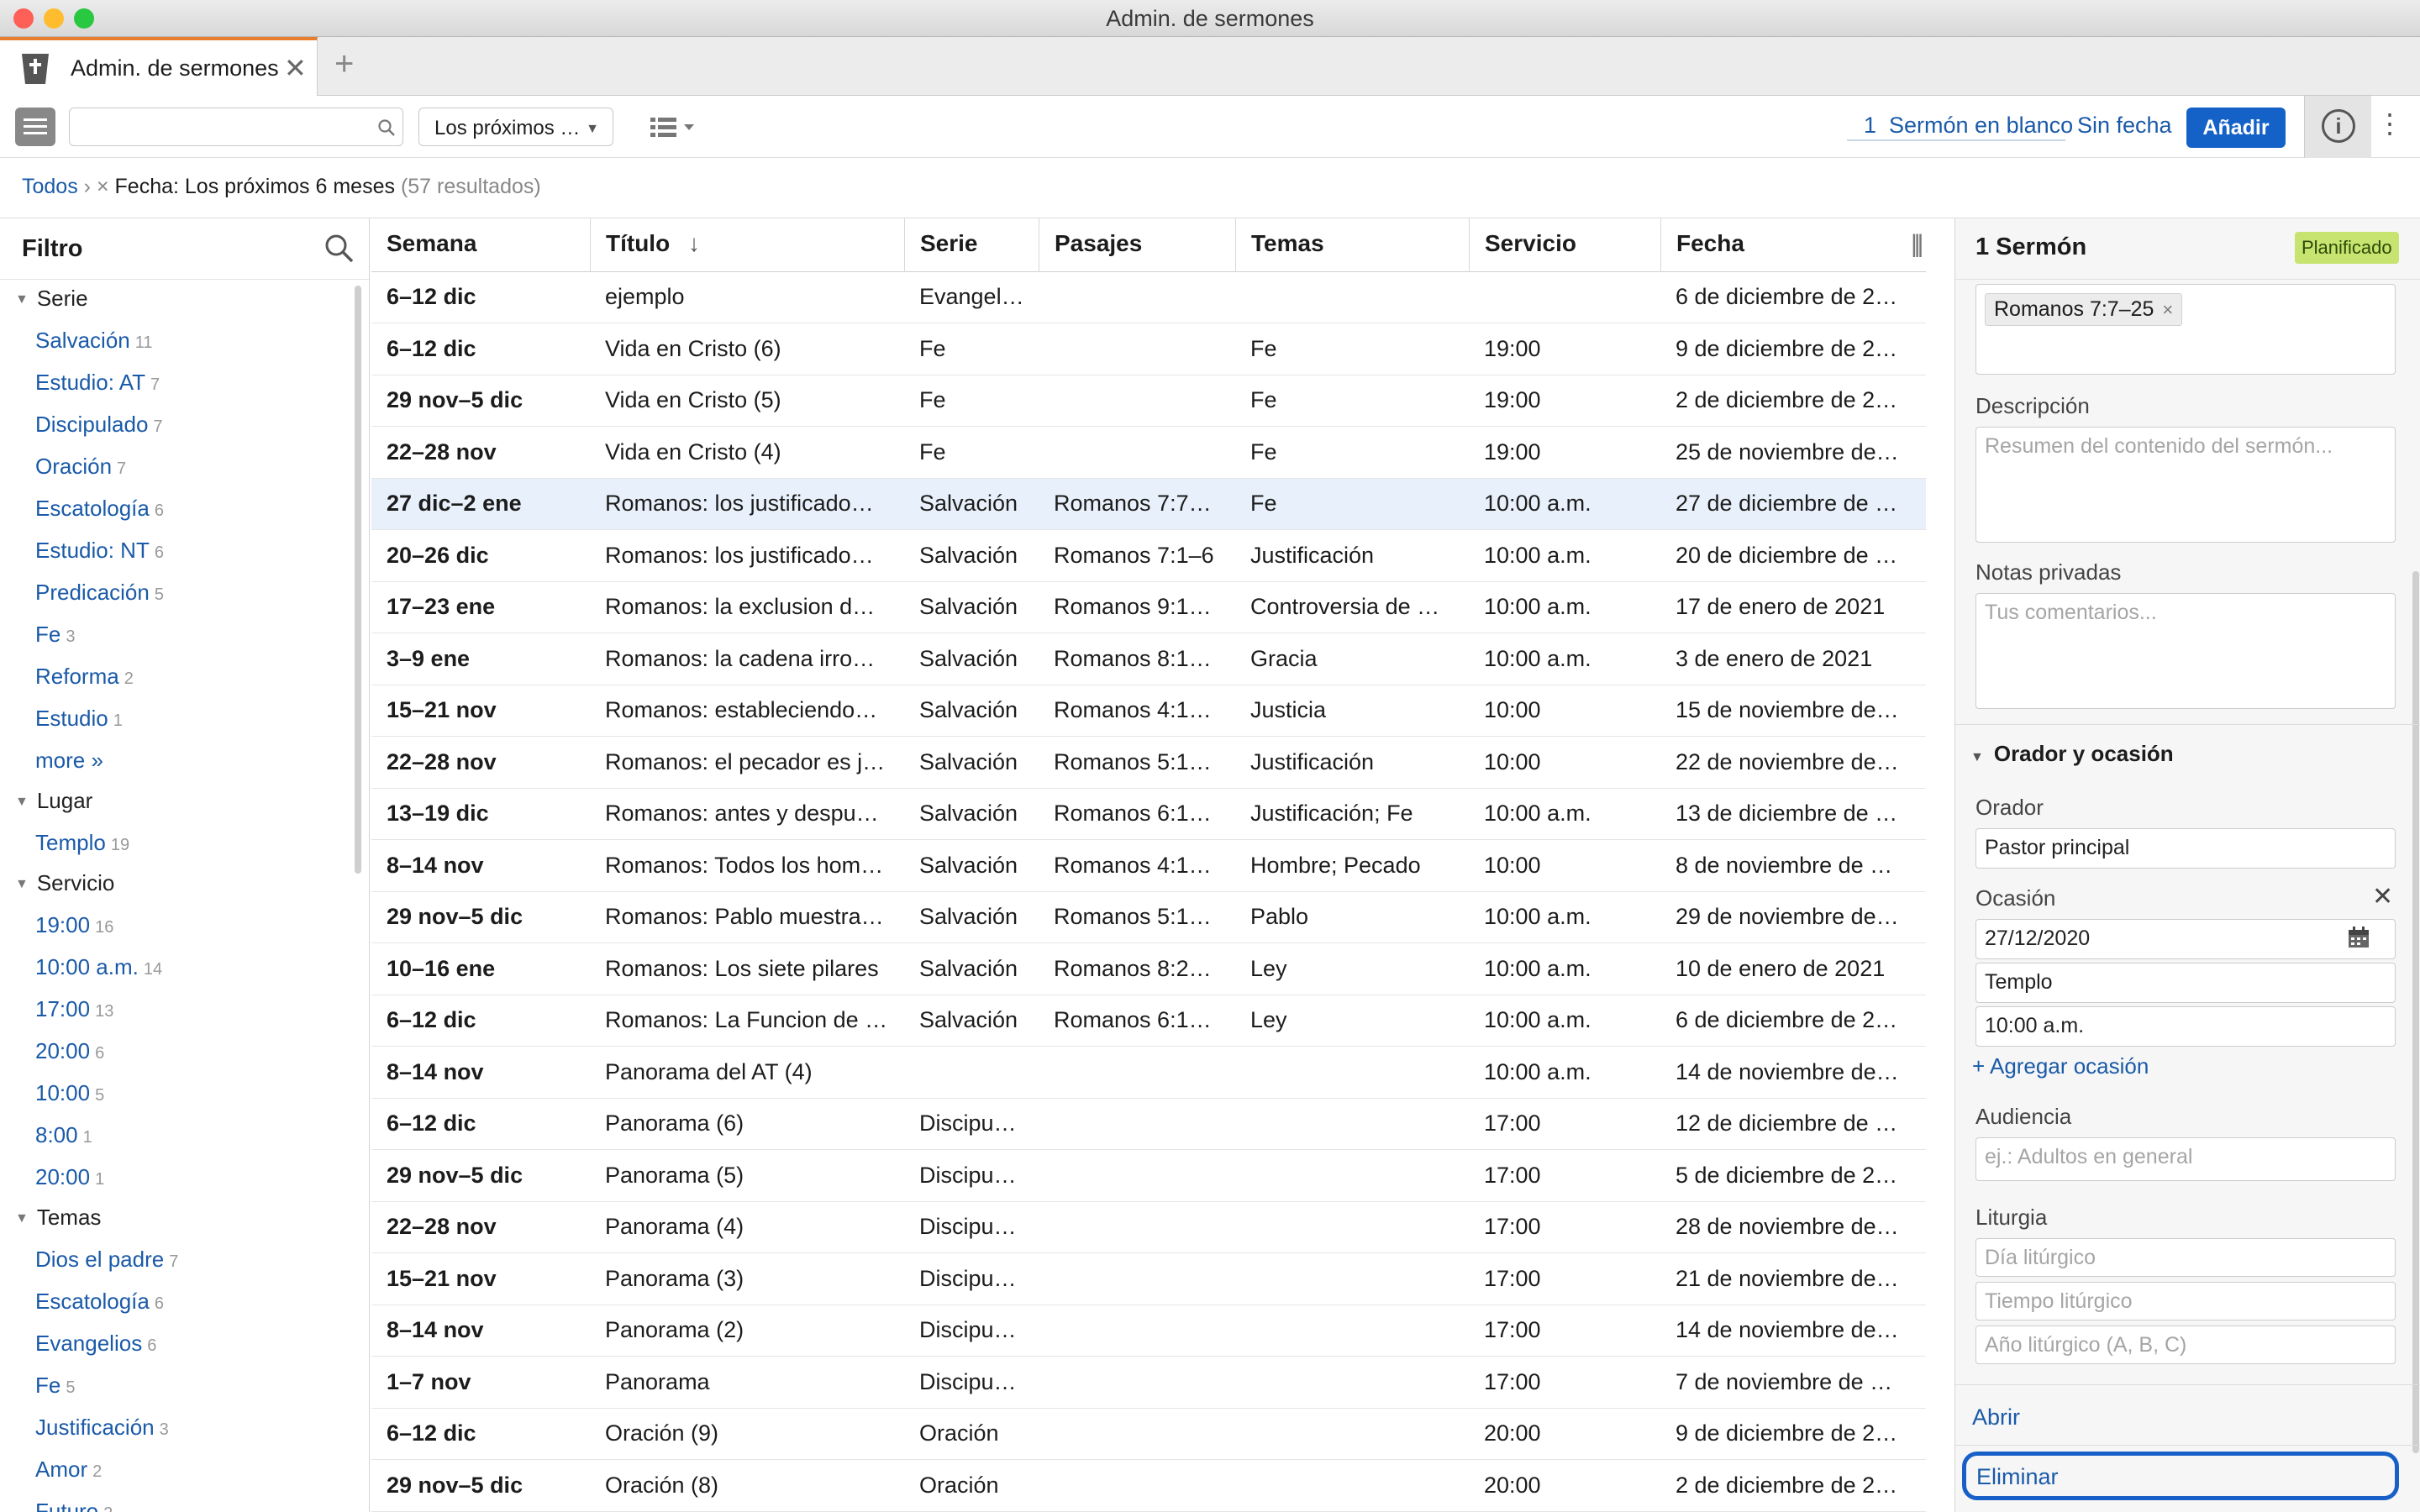  I want to click on clear-occasion-icon: ✕, so click(2383, 896).